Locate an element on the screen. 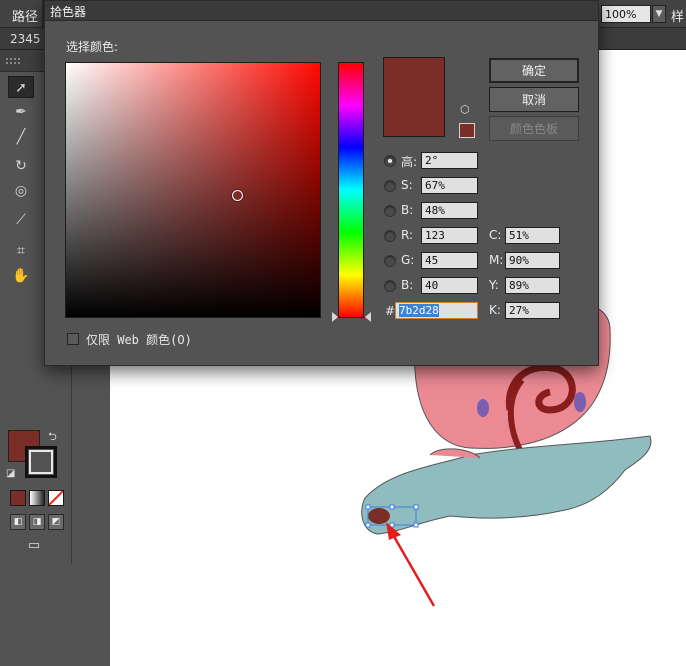 The image size is (686, 666). mouth-shape is located at coordinates (379, 516).